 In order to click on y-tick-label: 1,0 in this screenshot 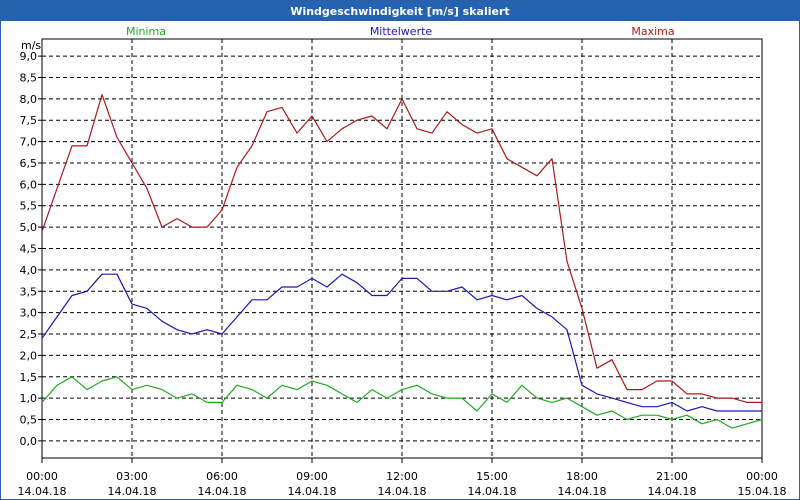, I will do `click(29, 398)`.